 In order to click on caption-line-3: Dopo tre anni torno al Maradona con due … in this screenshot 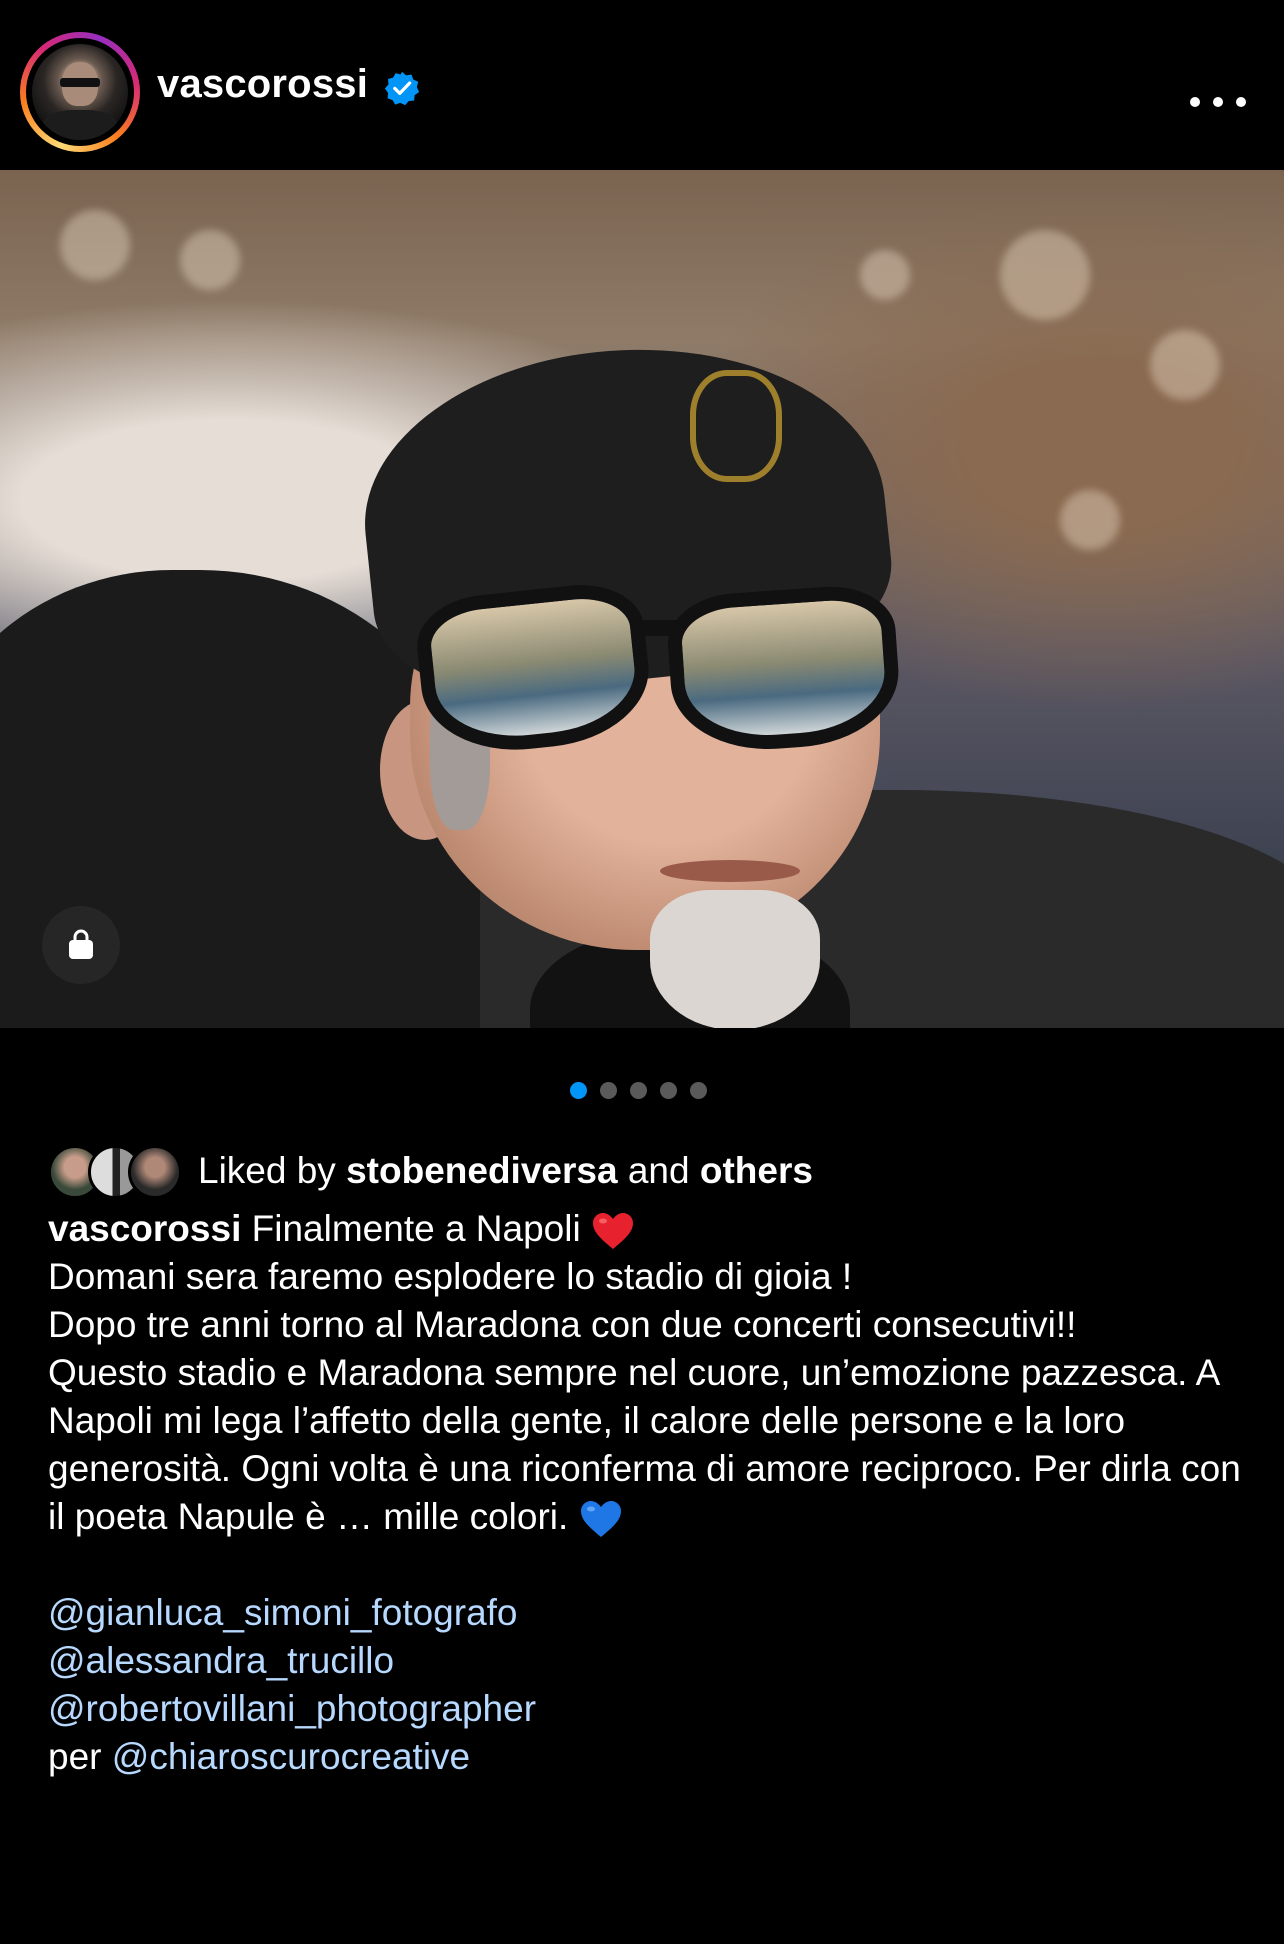, I will do `click(562, 1324)`.